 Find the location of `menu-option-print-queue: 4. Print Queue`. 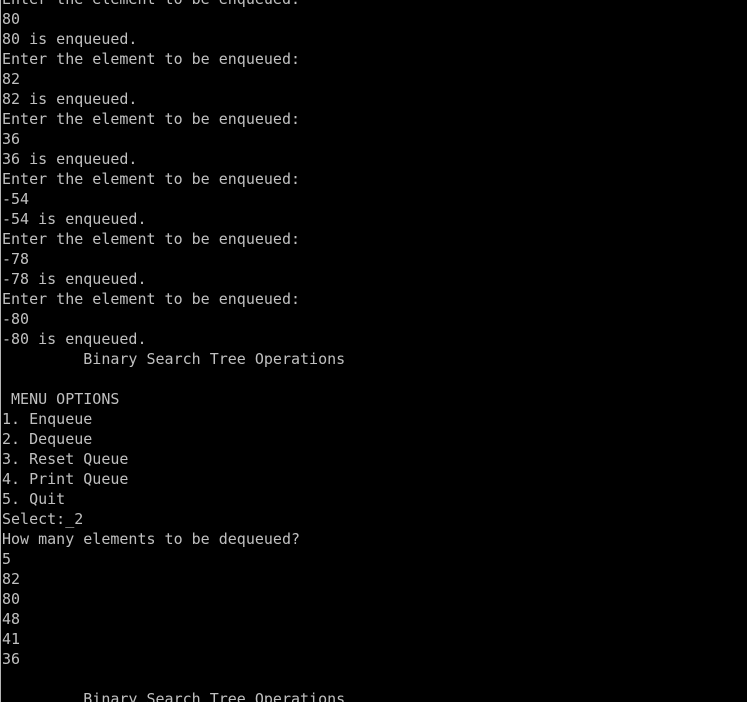

menu-option-print-queue: 4. Print Queue is located at coordinates (65, 479).